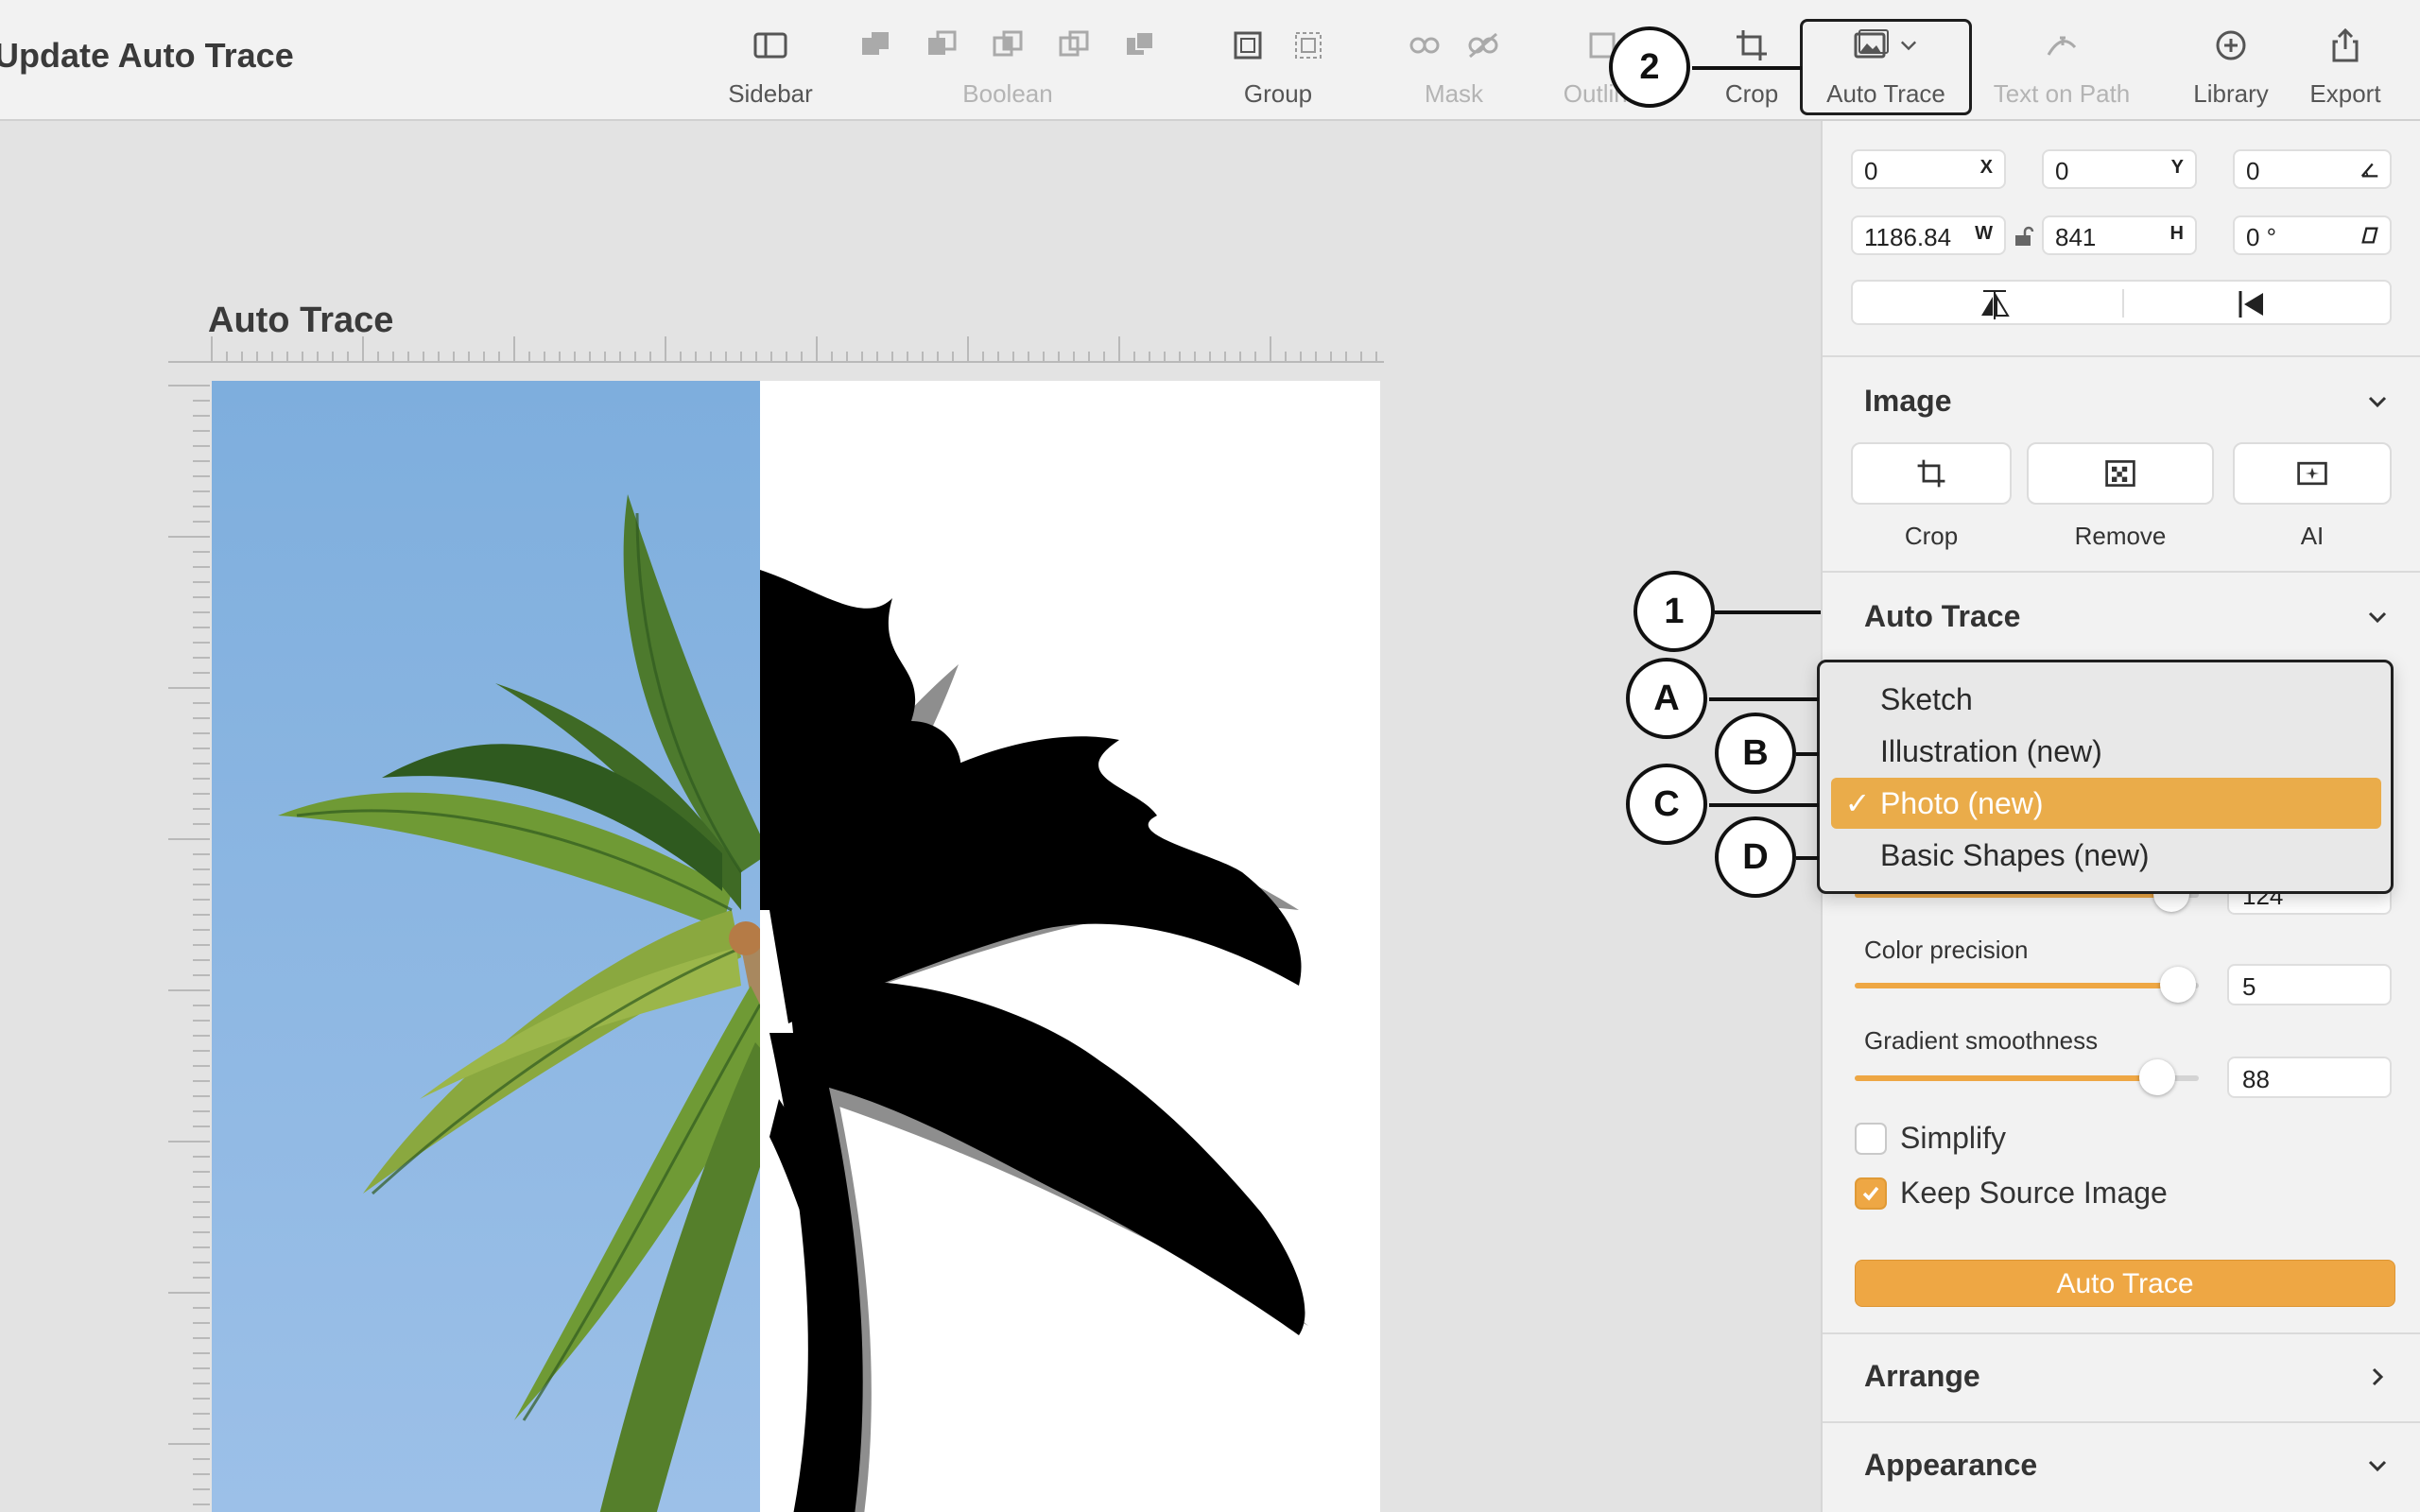  Describe the element at coordinates (2121, 302) in the screenshot. I see `flip-control` at that location.